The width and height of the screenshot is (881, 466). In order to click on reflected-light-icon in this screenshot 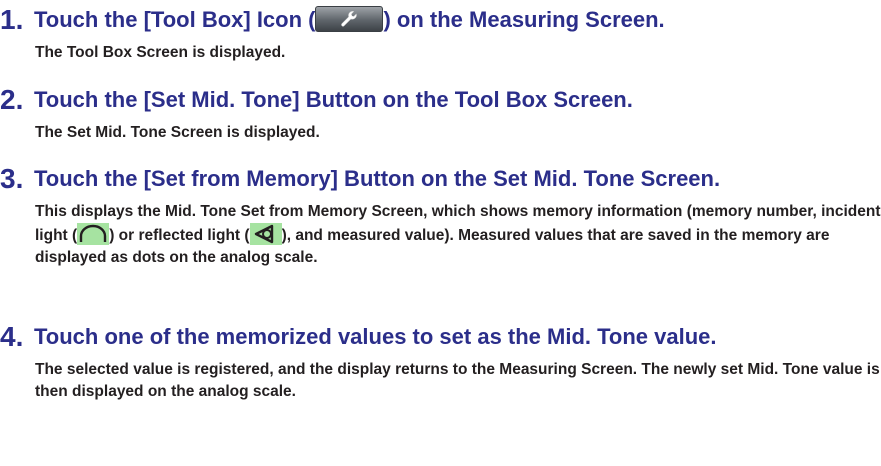, I will do `click(265, 234)`.